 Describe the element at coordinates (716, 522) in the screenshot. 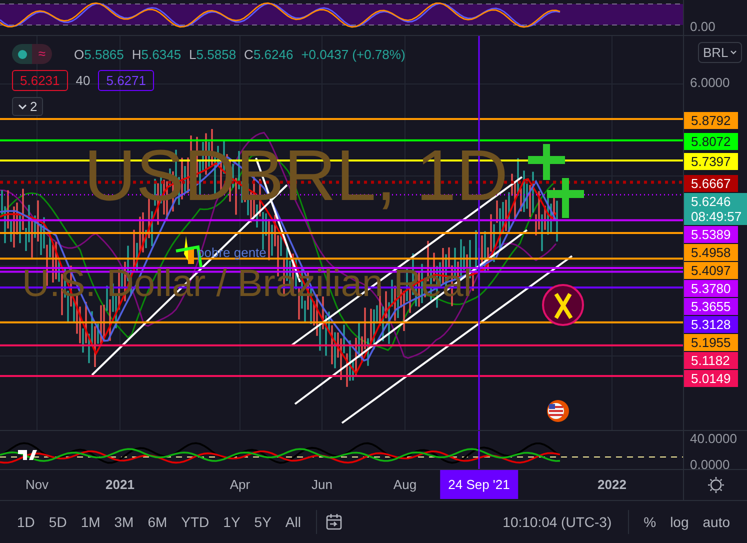

I see `scale-button: auto` at that location.